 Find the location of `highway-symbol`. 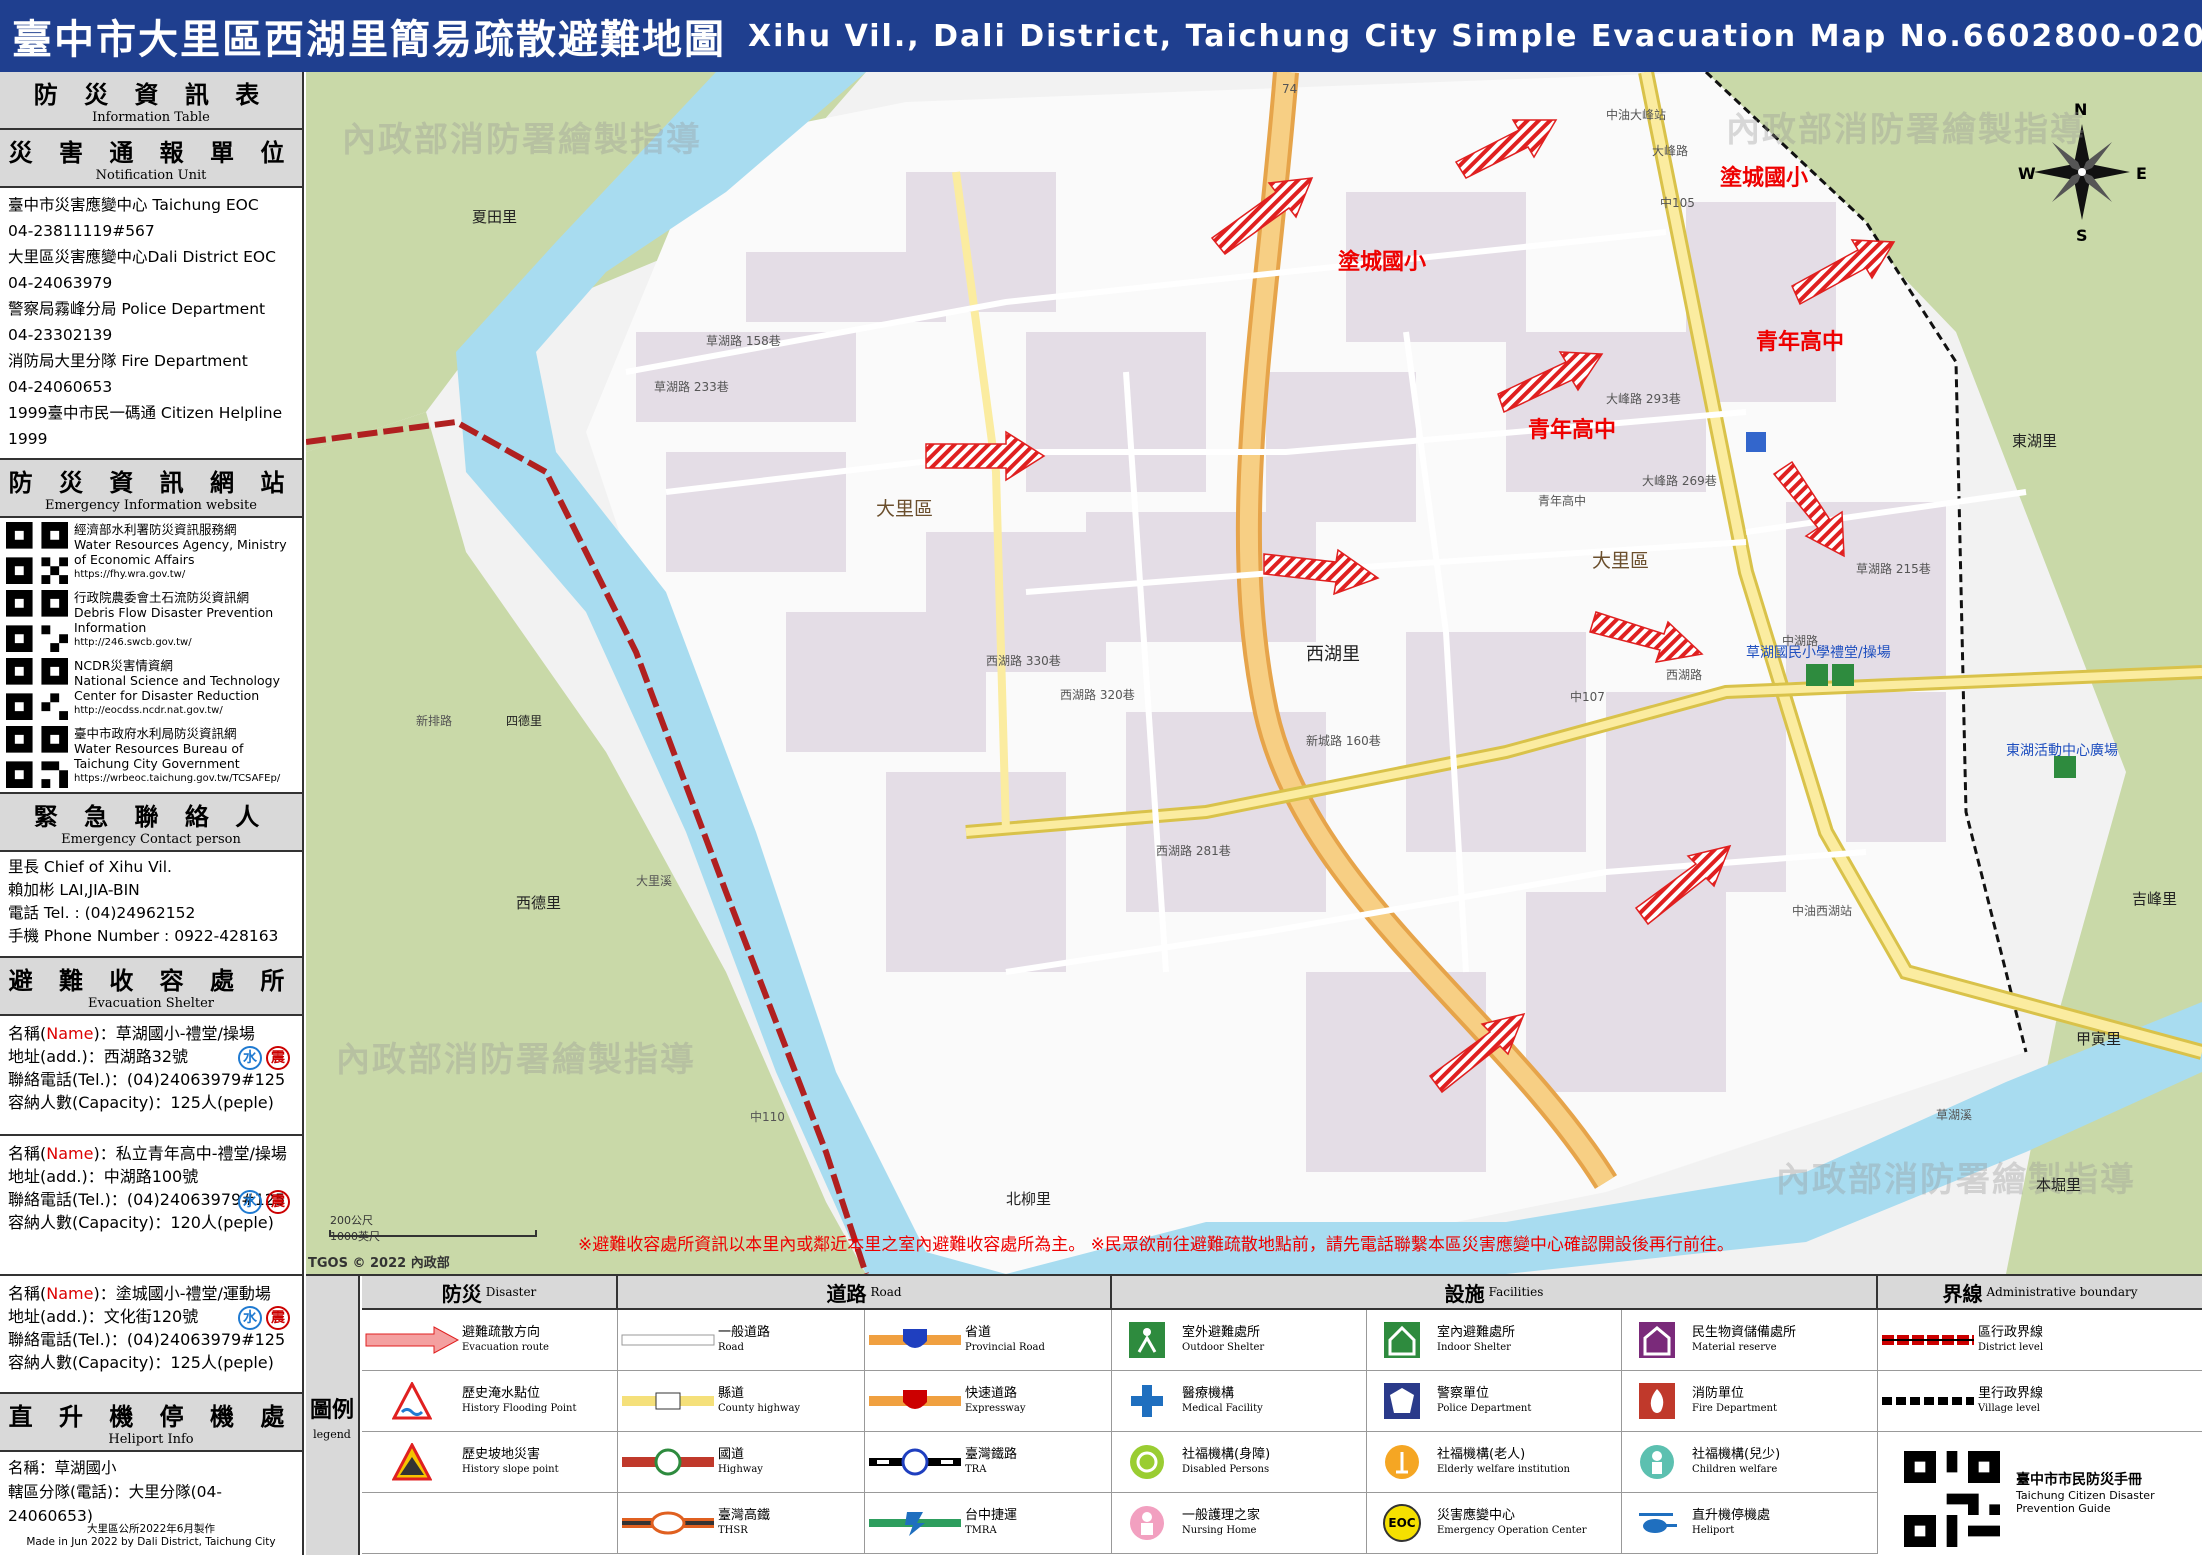

highway-symbol is located at coordinates (668, 1462).